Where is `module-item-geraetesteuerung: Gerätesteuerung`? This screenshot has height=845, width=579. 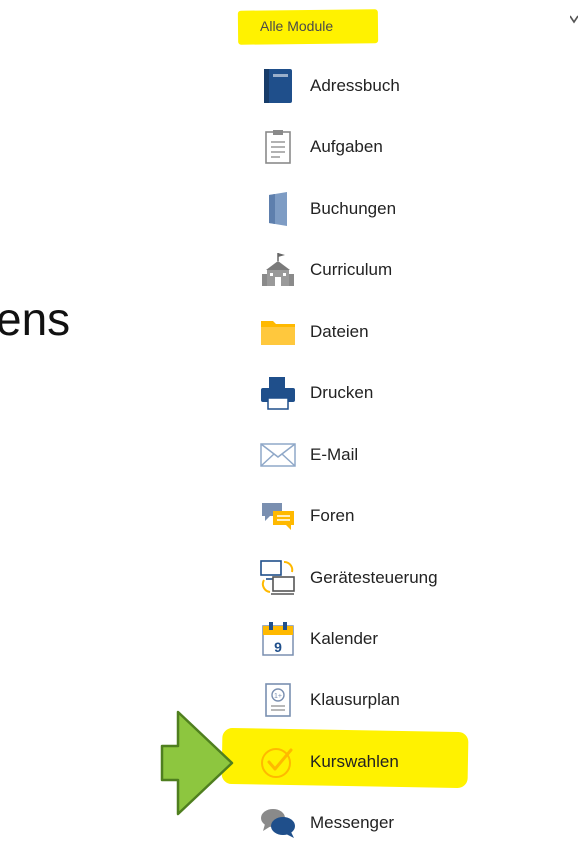
module-item-geraetesteuerung: Gerätesteuerung is located at coordinates (381, 578).